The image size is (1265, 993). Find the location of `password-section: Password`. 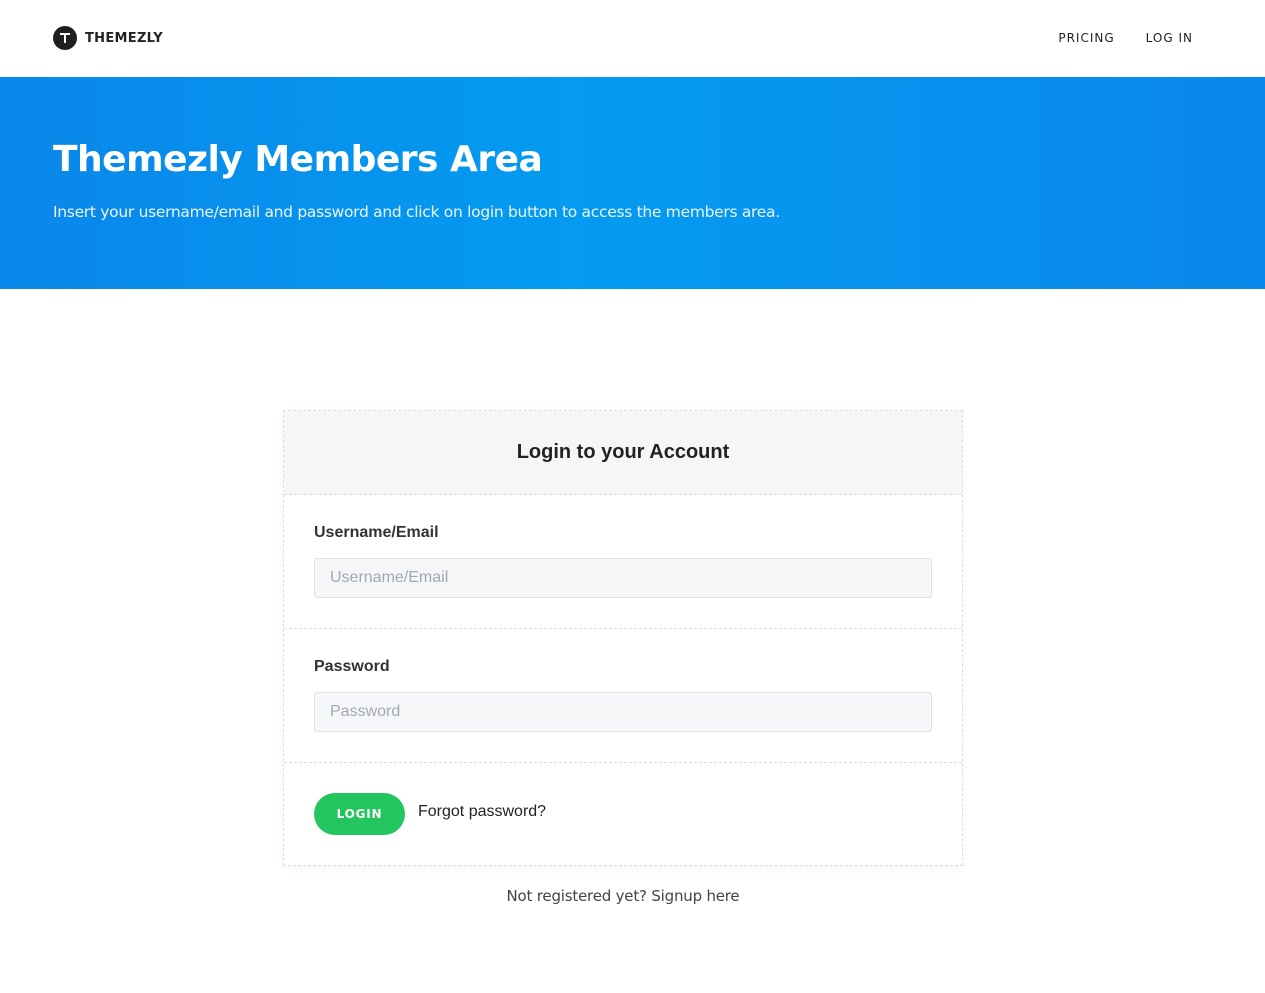

password-section: Password is located at coordinates (623, 696).